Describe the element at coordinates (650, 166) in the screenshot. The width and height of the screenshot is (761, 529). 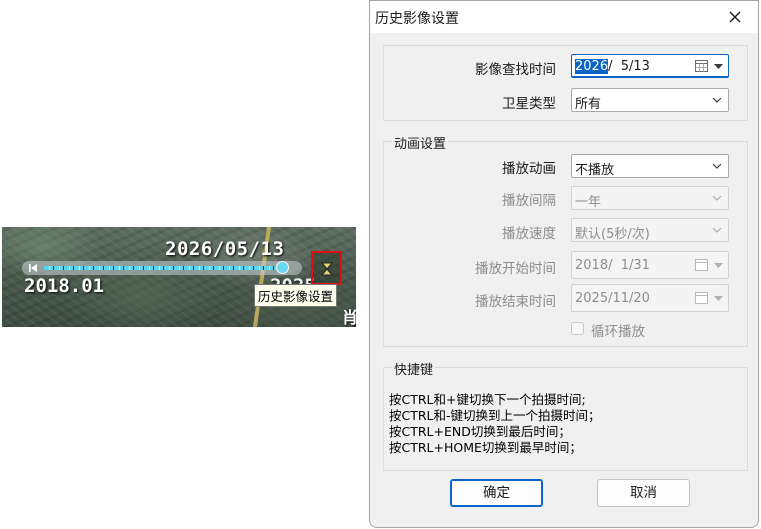
I see `play-animation-select: 不播放` at that location.